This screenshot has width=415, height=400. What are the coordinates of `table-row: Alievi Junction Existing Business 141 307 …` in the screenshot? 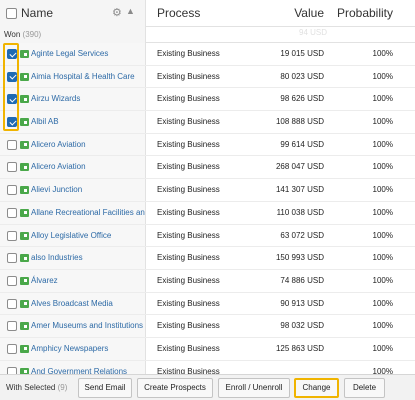 It's located at (207, 190).